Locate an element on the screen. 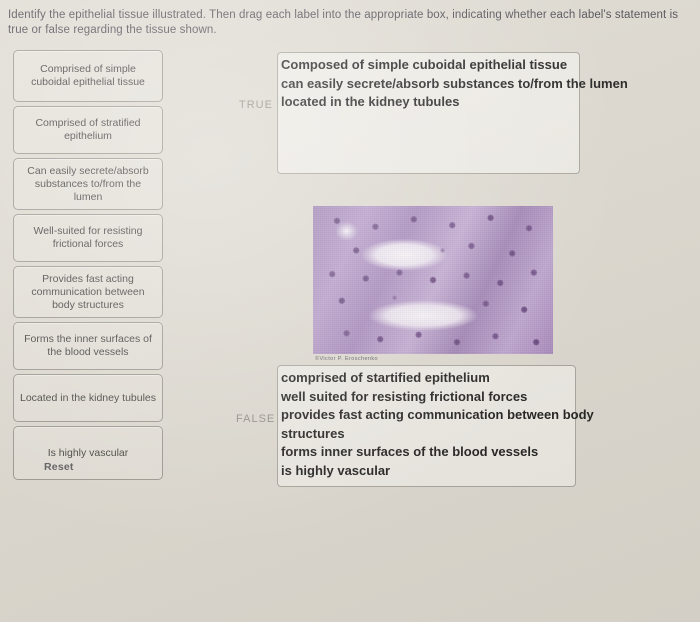 This screenshot has width=700, height=622. histology-micrograph-figure: ©Victor P. Eroschenko is located at coordinates (433, 288).